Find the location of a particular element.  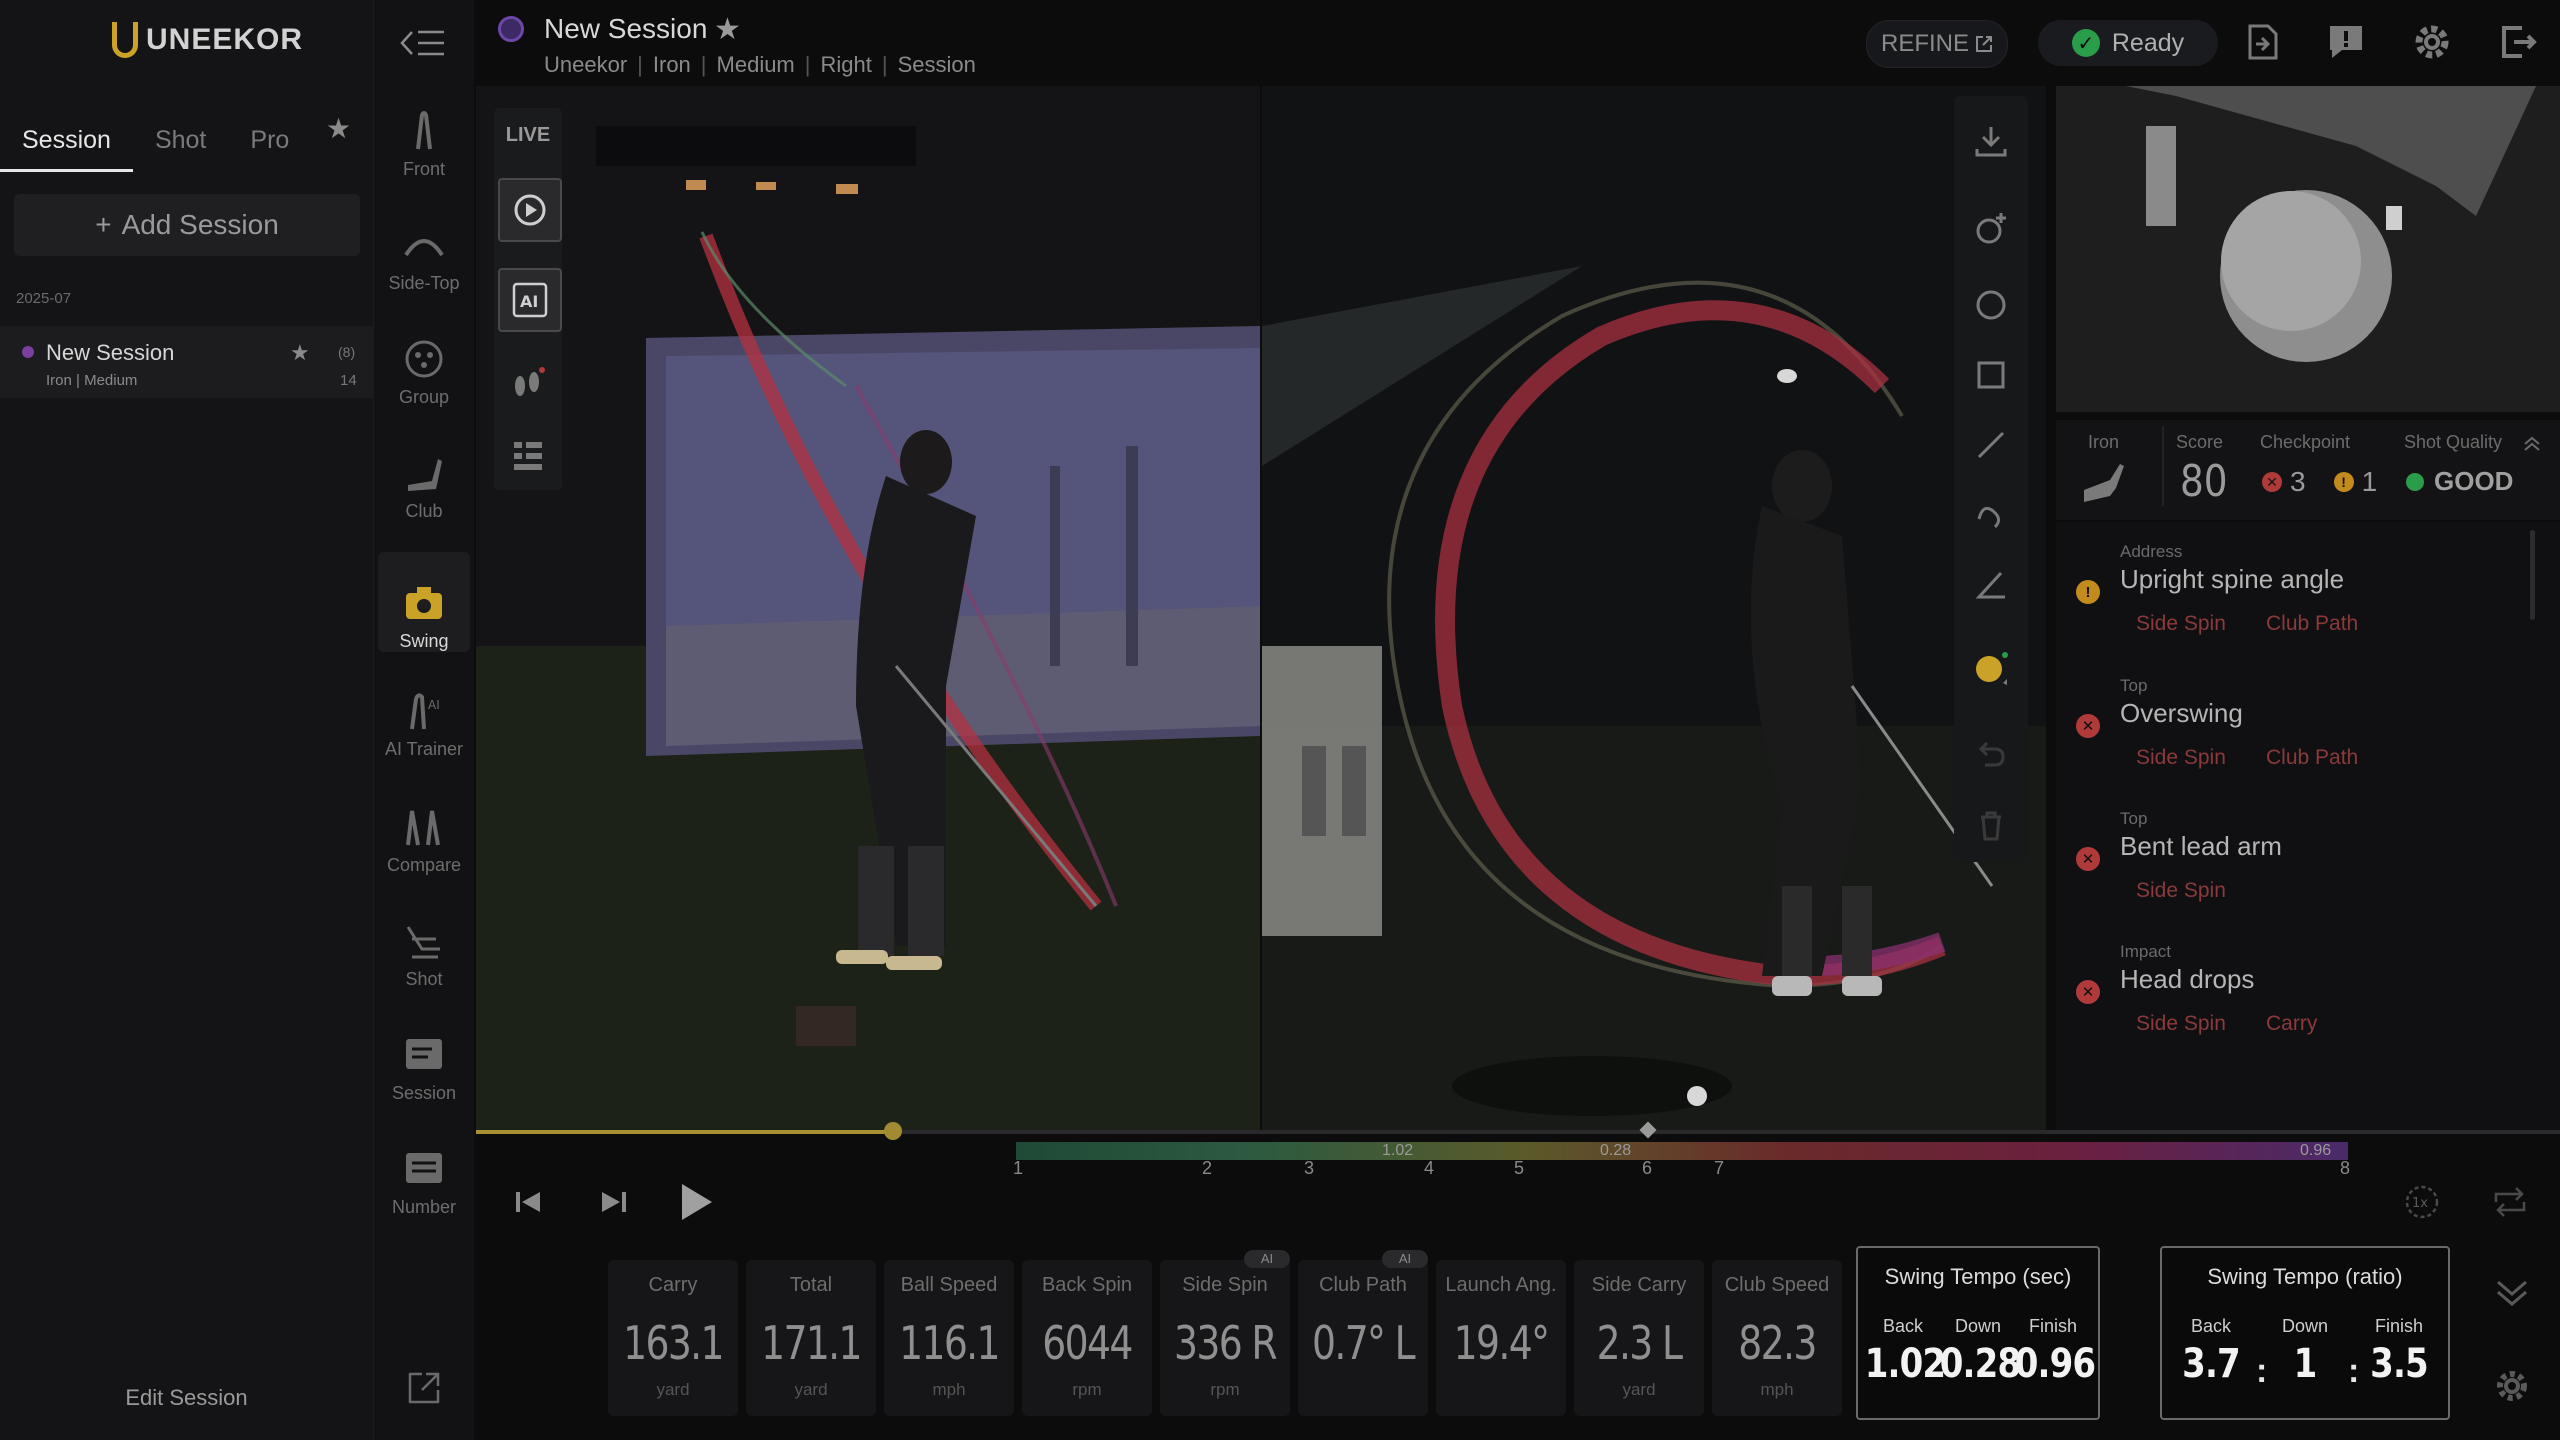

checkpoint-phase: Impact is located at coordinates (2146, 951).